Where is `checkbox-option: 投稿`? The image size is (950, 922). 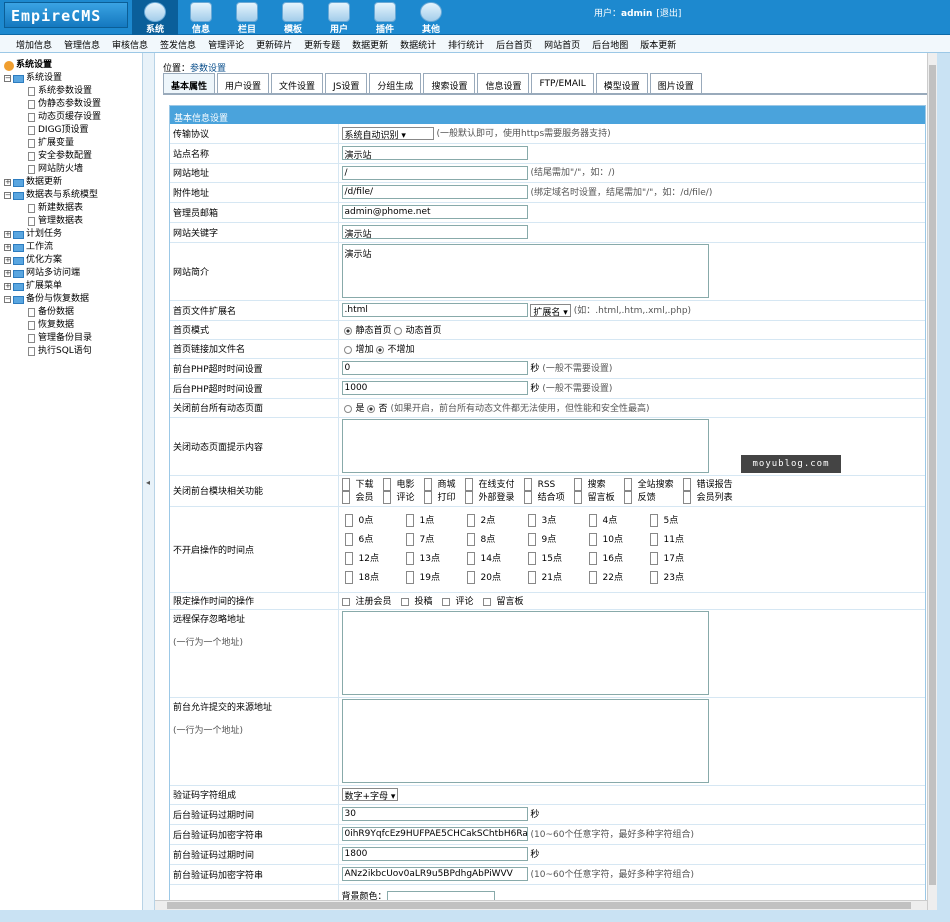 checkbox-option: 投稿 is located at coordinates (416, 602).